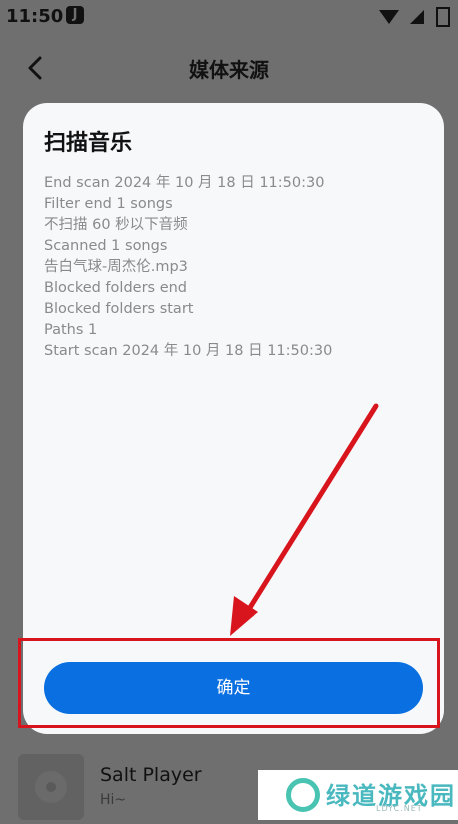 The height and width of the screenshot is (824, 458). I want to click on top-app-bar: 媒体来源, so click(229, 68).